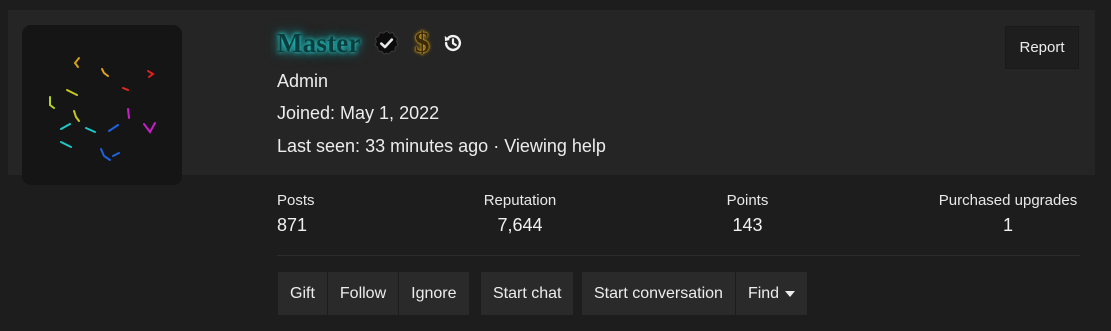  Describe the element at coordinates (386, 43) in the screenshot. I see `verified-badge-icon` at that location.